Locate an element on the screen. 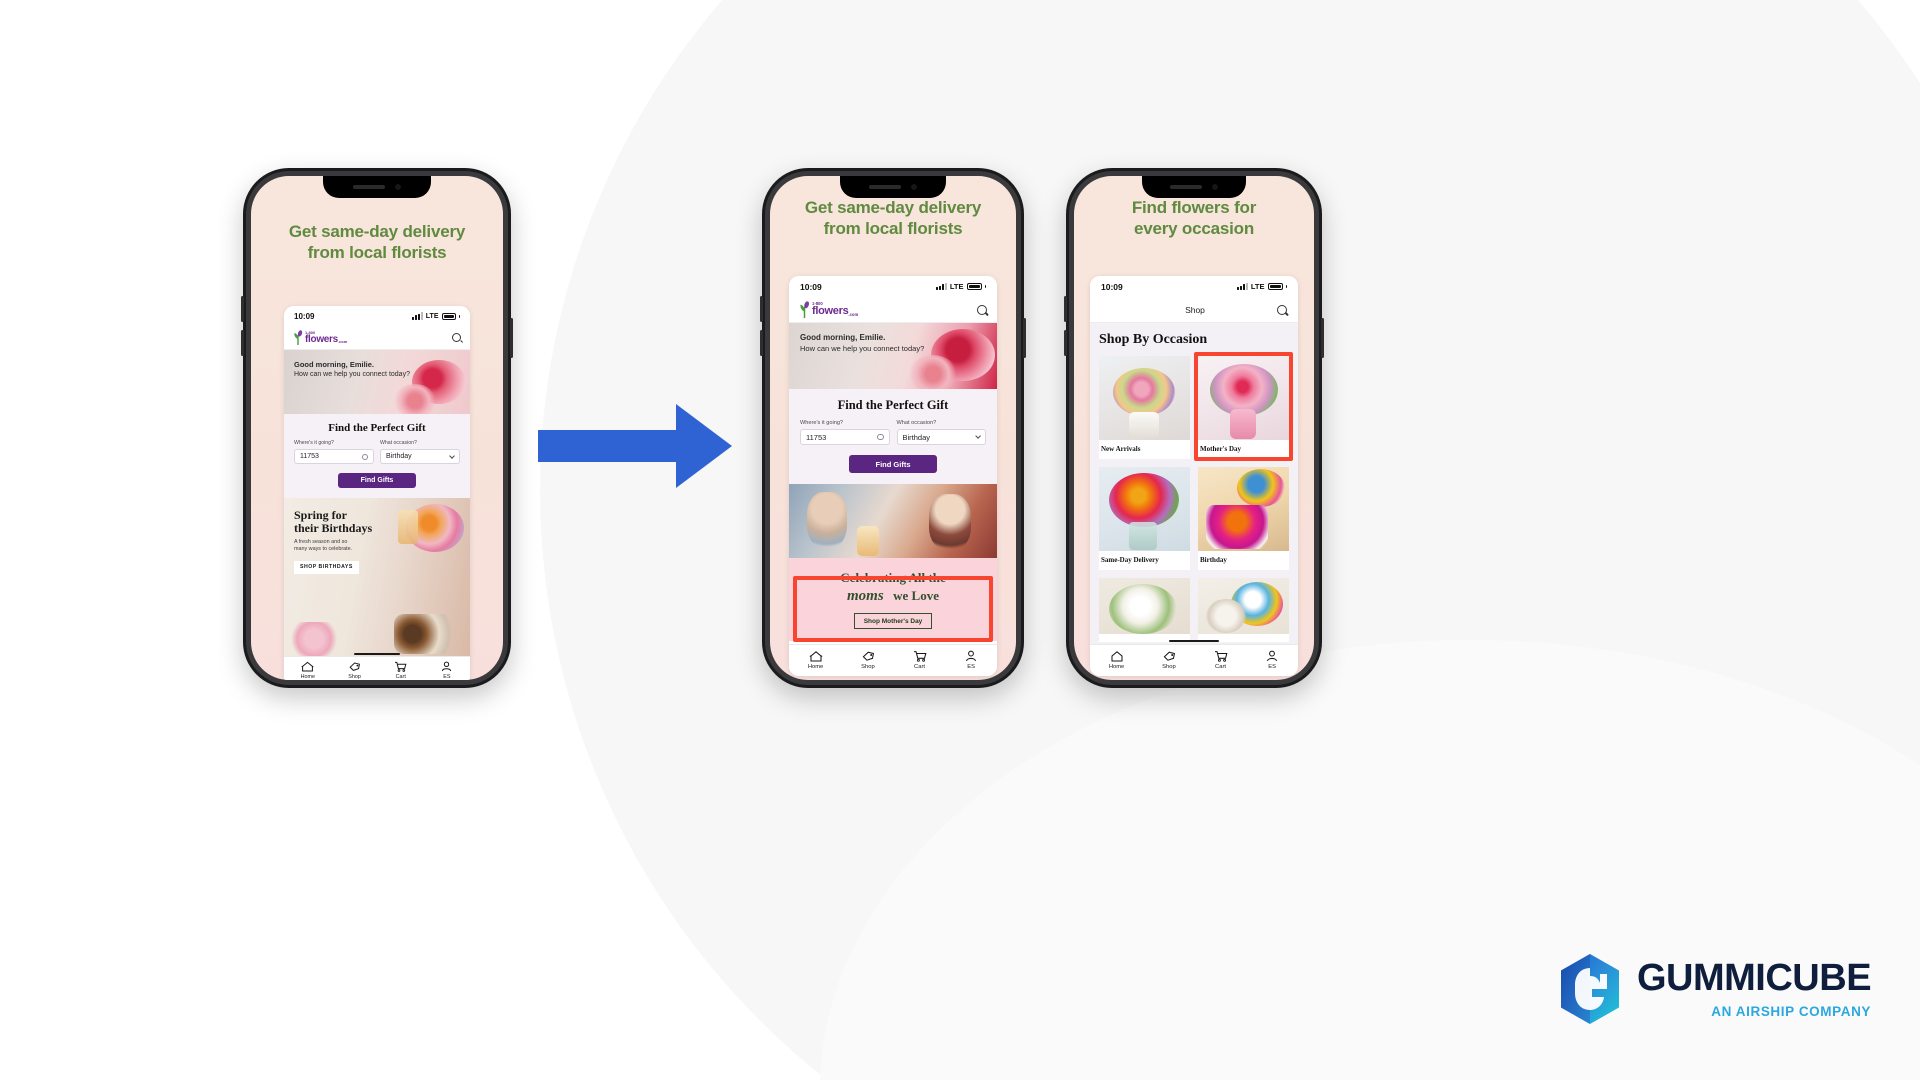  tab-label: ES is located at coordinates (1272, 667).